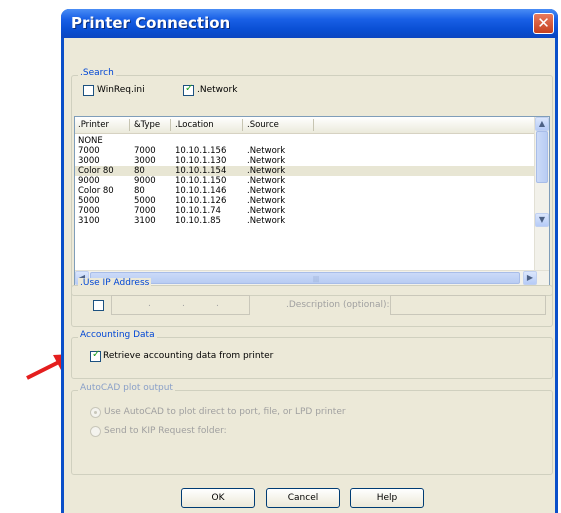 This screenshot has width=561, height=513. What do you see at coordinates (387, 498) in the screenshot?
I see `help-button: Help` at bounding box center [387, 498].